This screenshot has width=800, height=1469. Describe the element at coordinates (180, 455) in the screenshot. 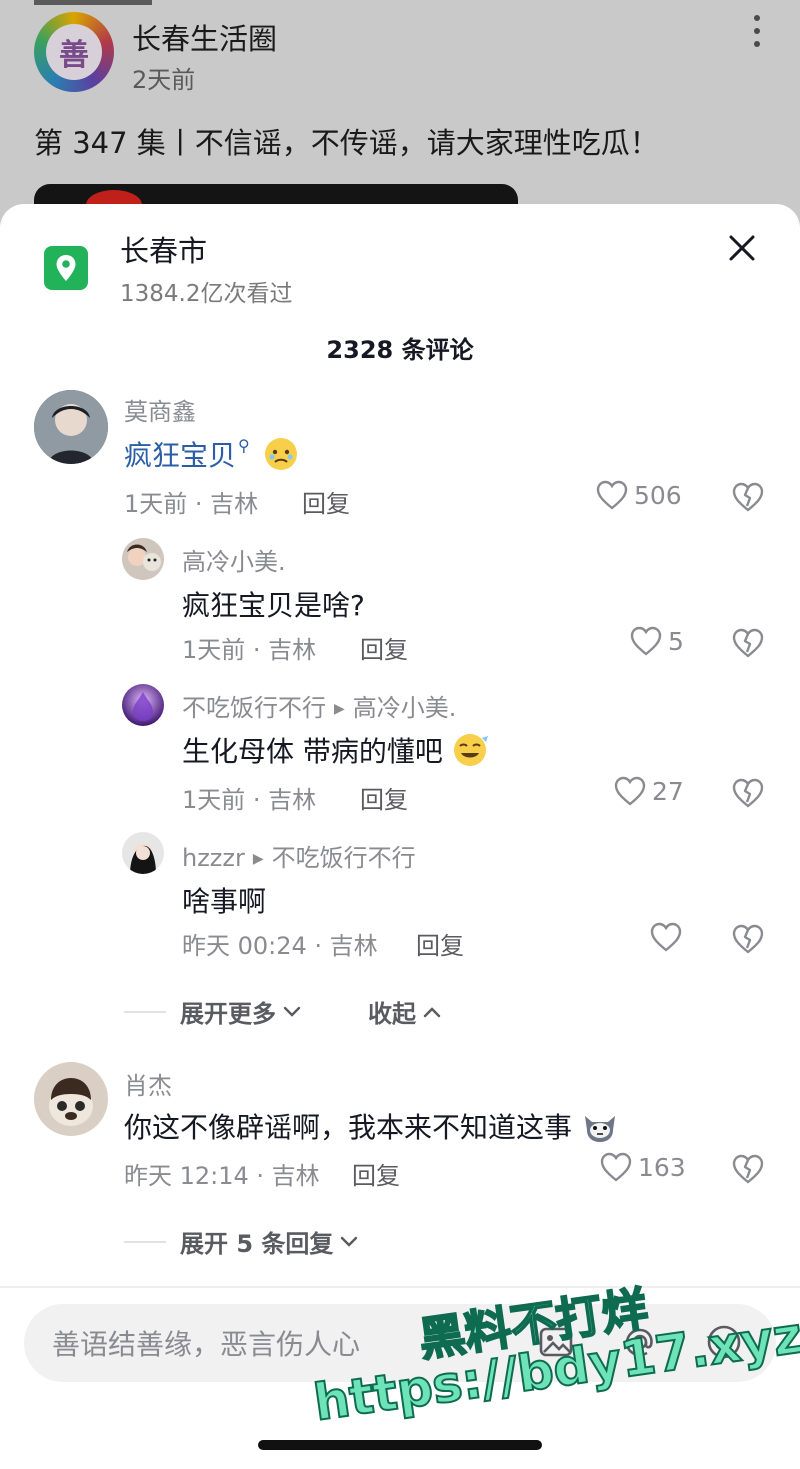

I see `search-link-text: 疯狂宝贝` at that location.